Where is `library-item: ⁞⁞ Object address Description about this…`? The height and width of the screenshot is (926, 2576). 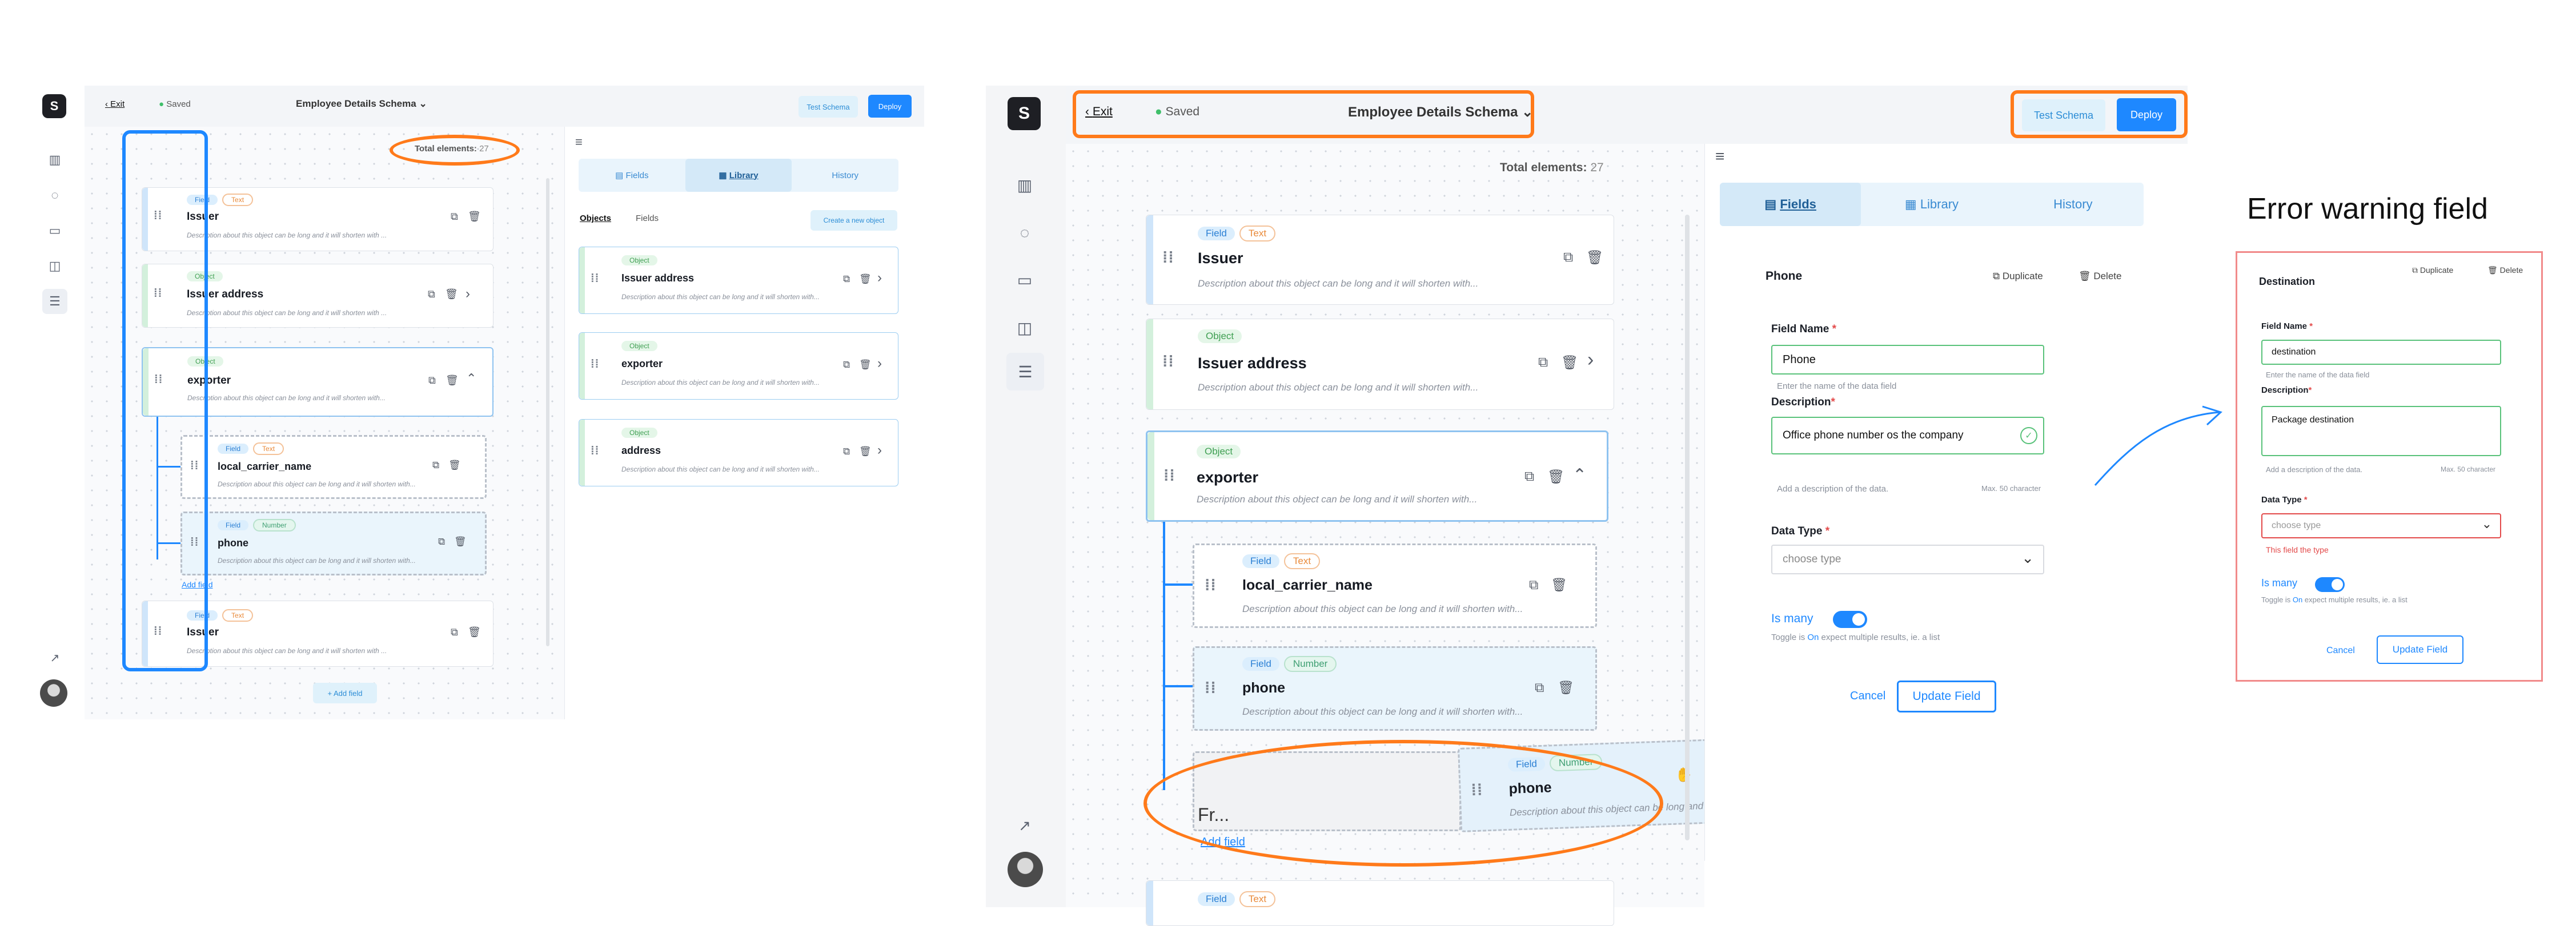 library-item: ⁞⁞ Object address Description about this… is located at coordinates (738, 452).